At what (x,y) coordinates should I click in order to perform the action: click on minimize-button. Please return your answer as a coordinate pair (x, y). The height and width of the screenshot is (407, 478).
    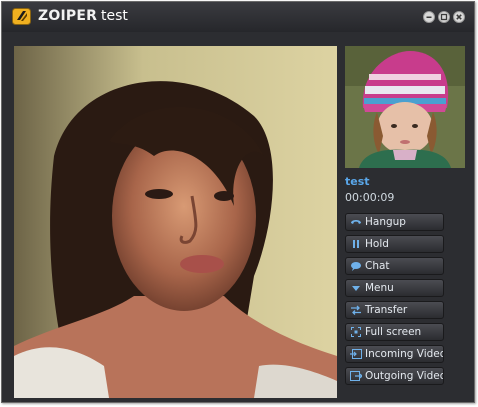
    Looking at the image, I should click on (429, 17).